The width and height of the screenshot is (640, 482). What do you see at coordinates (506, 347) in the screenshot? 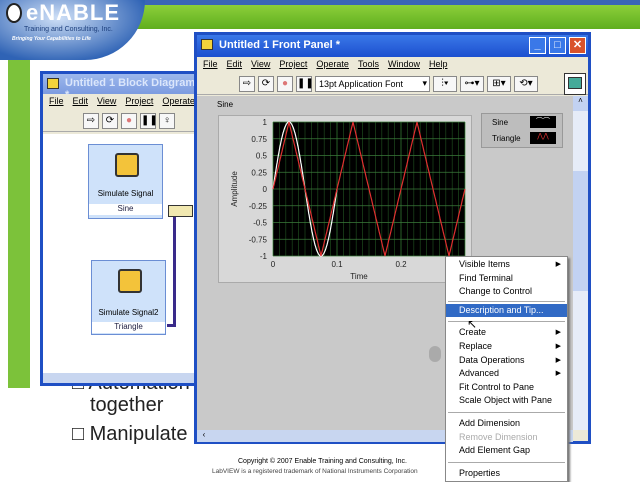
I see `menu-item-replace: Replace ▶` at bounding box center [506, 347].